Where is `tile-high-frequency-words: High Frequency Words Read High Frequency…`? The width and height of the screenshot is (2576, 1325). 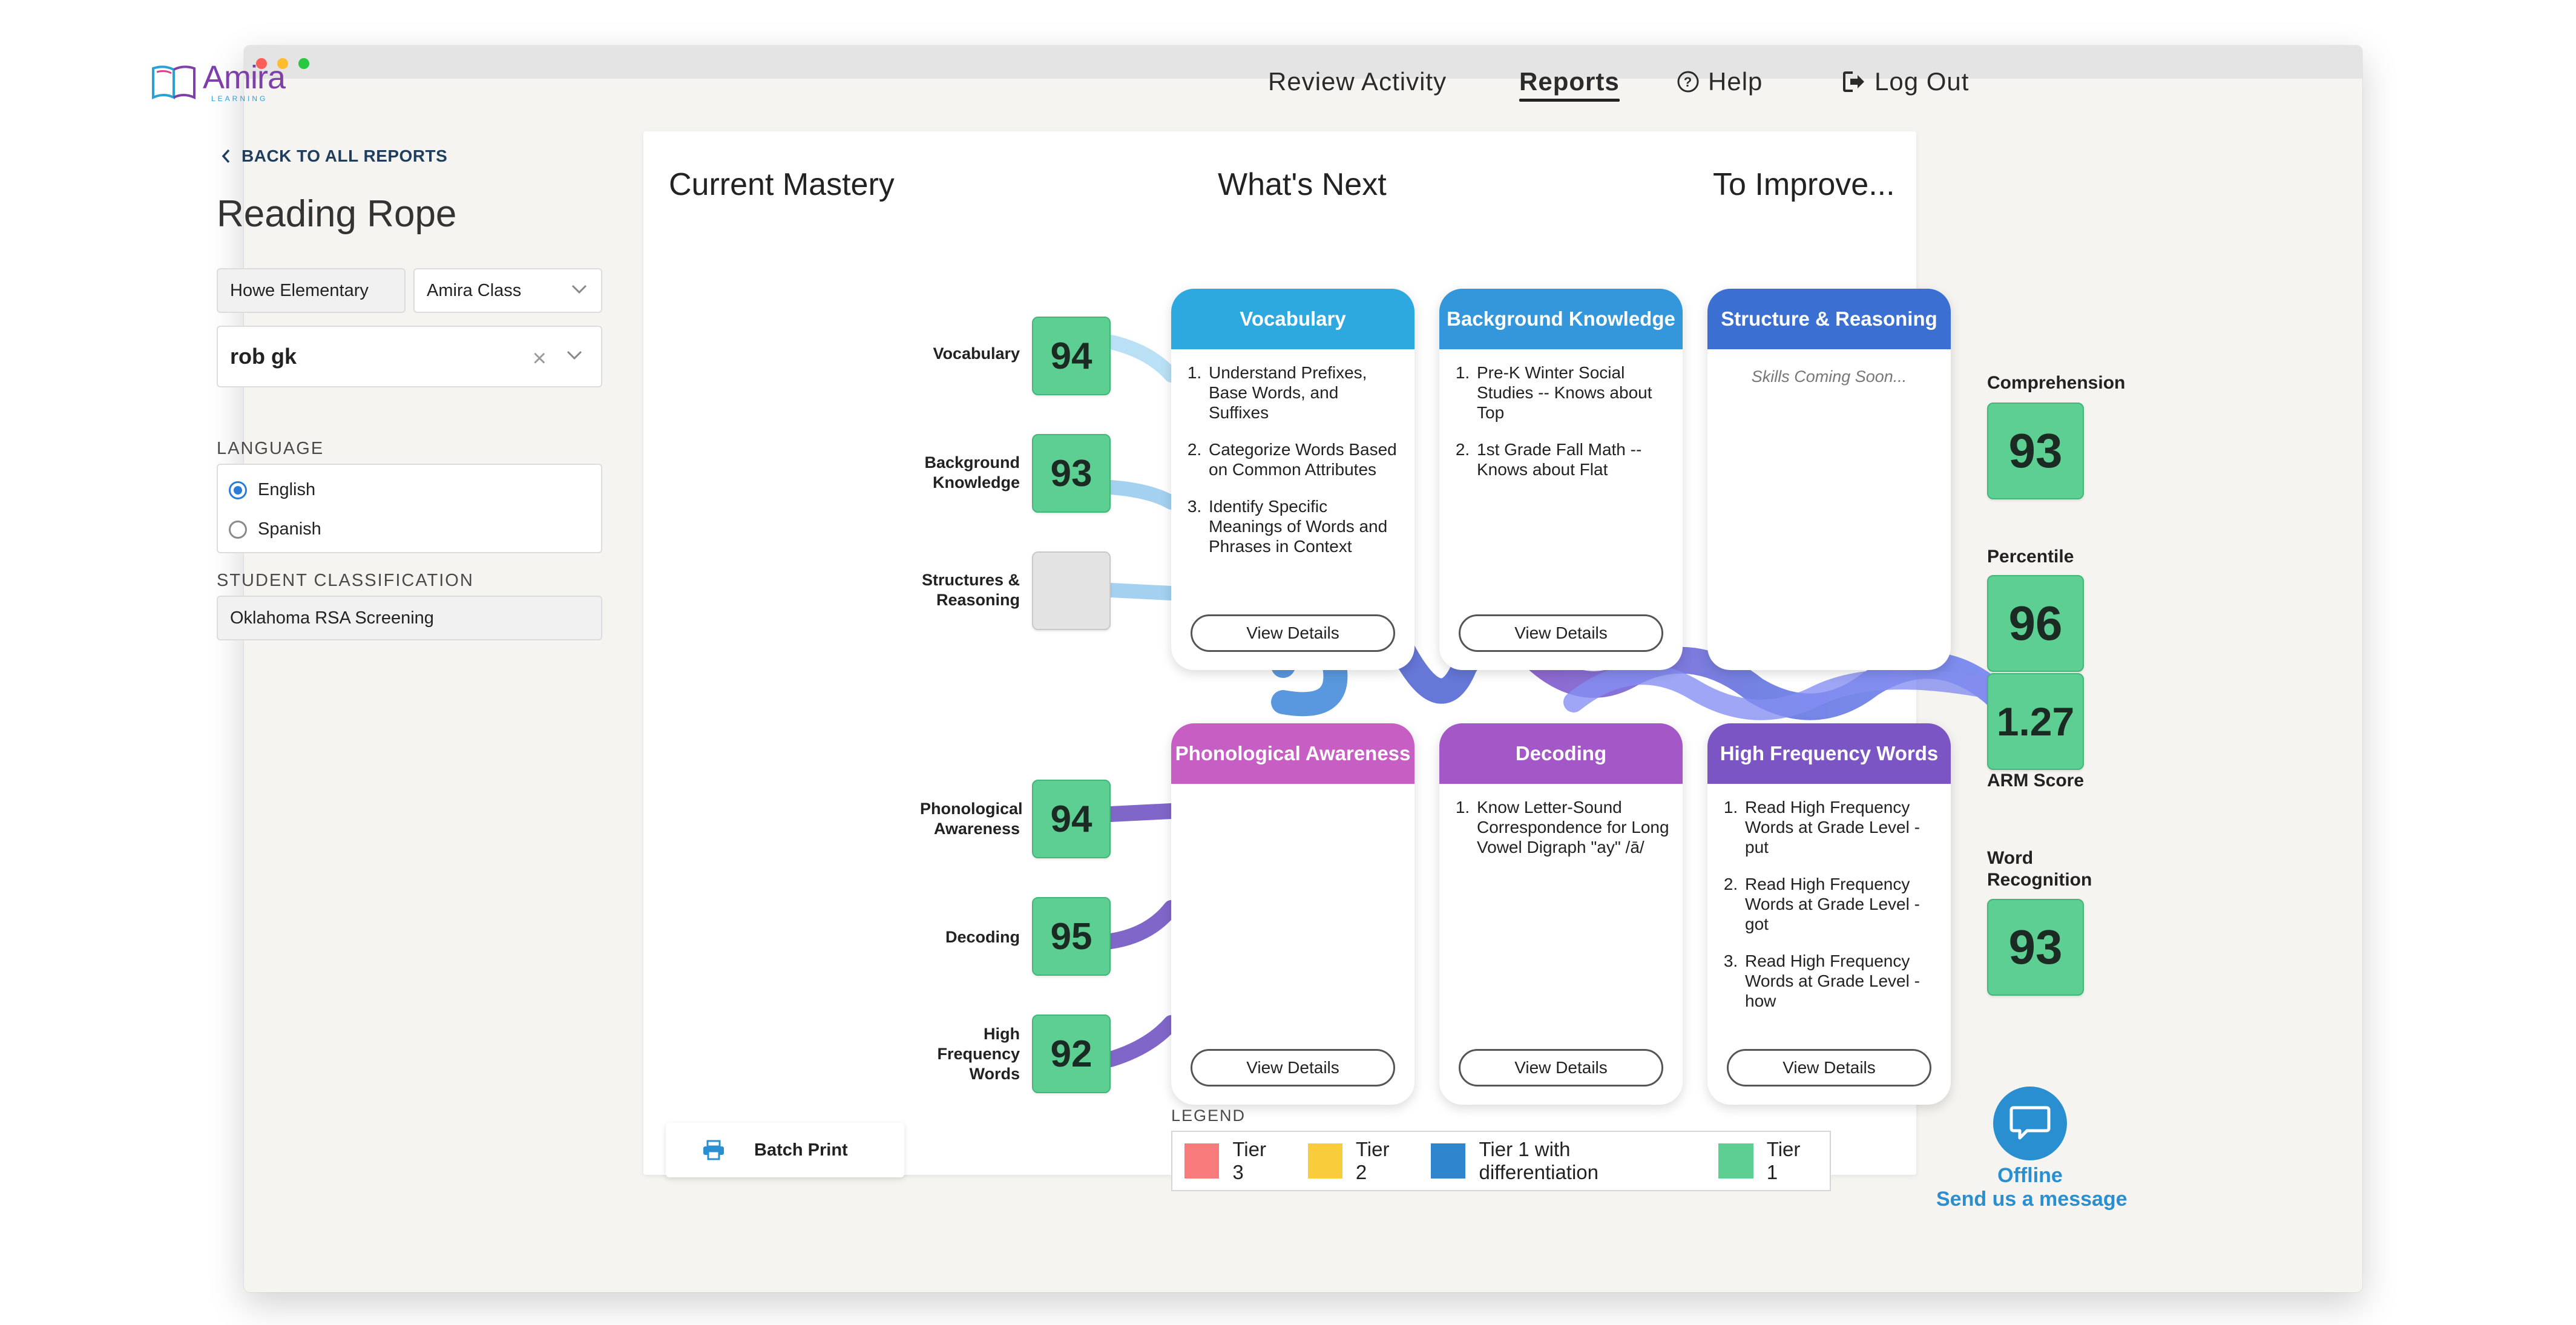 tile-high-frequency-words: High Frequency Words Read High Frequency… is located at coordinates (1829, 914).